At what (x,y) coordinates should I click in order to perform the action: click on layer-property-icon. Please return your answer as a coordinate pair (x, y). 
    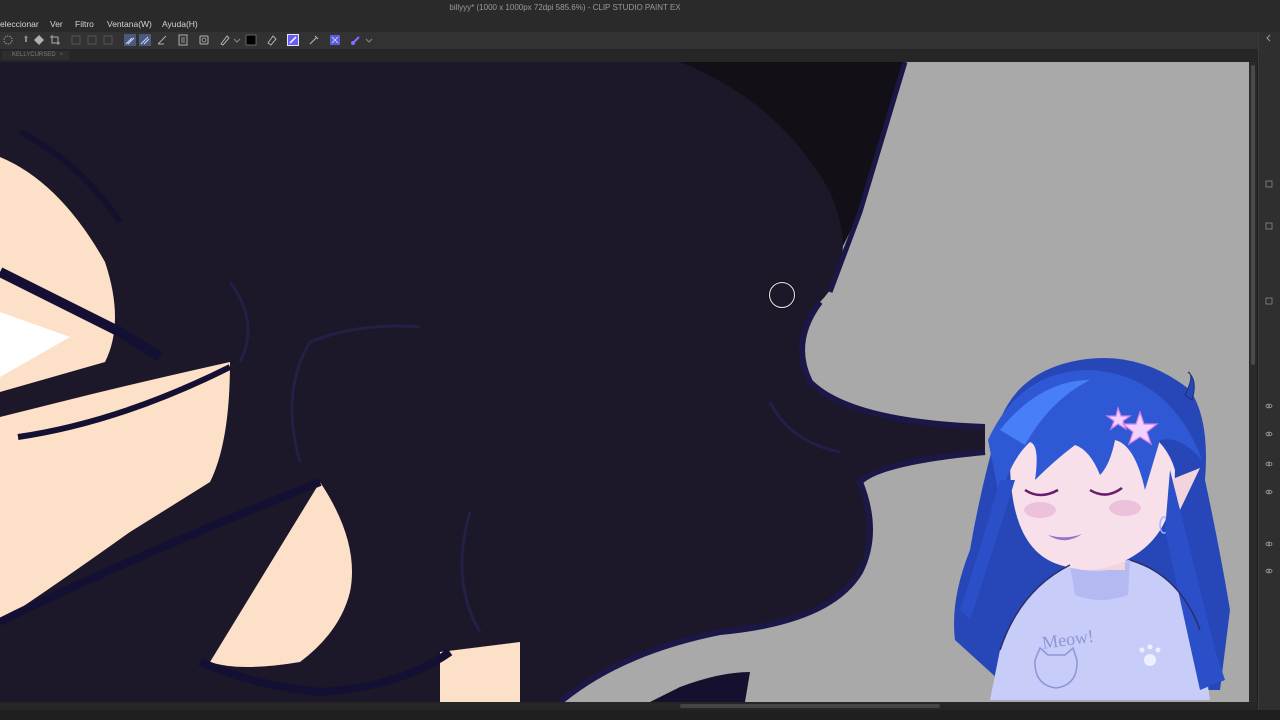
    Looking at the image, I should click on (335, 40).